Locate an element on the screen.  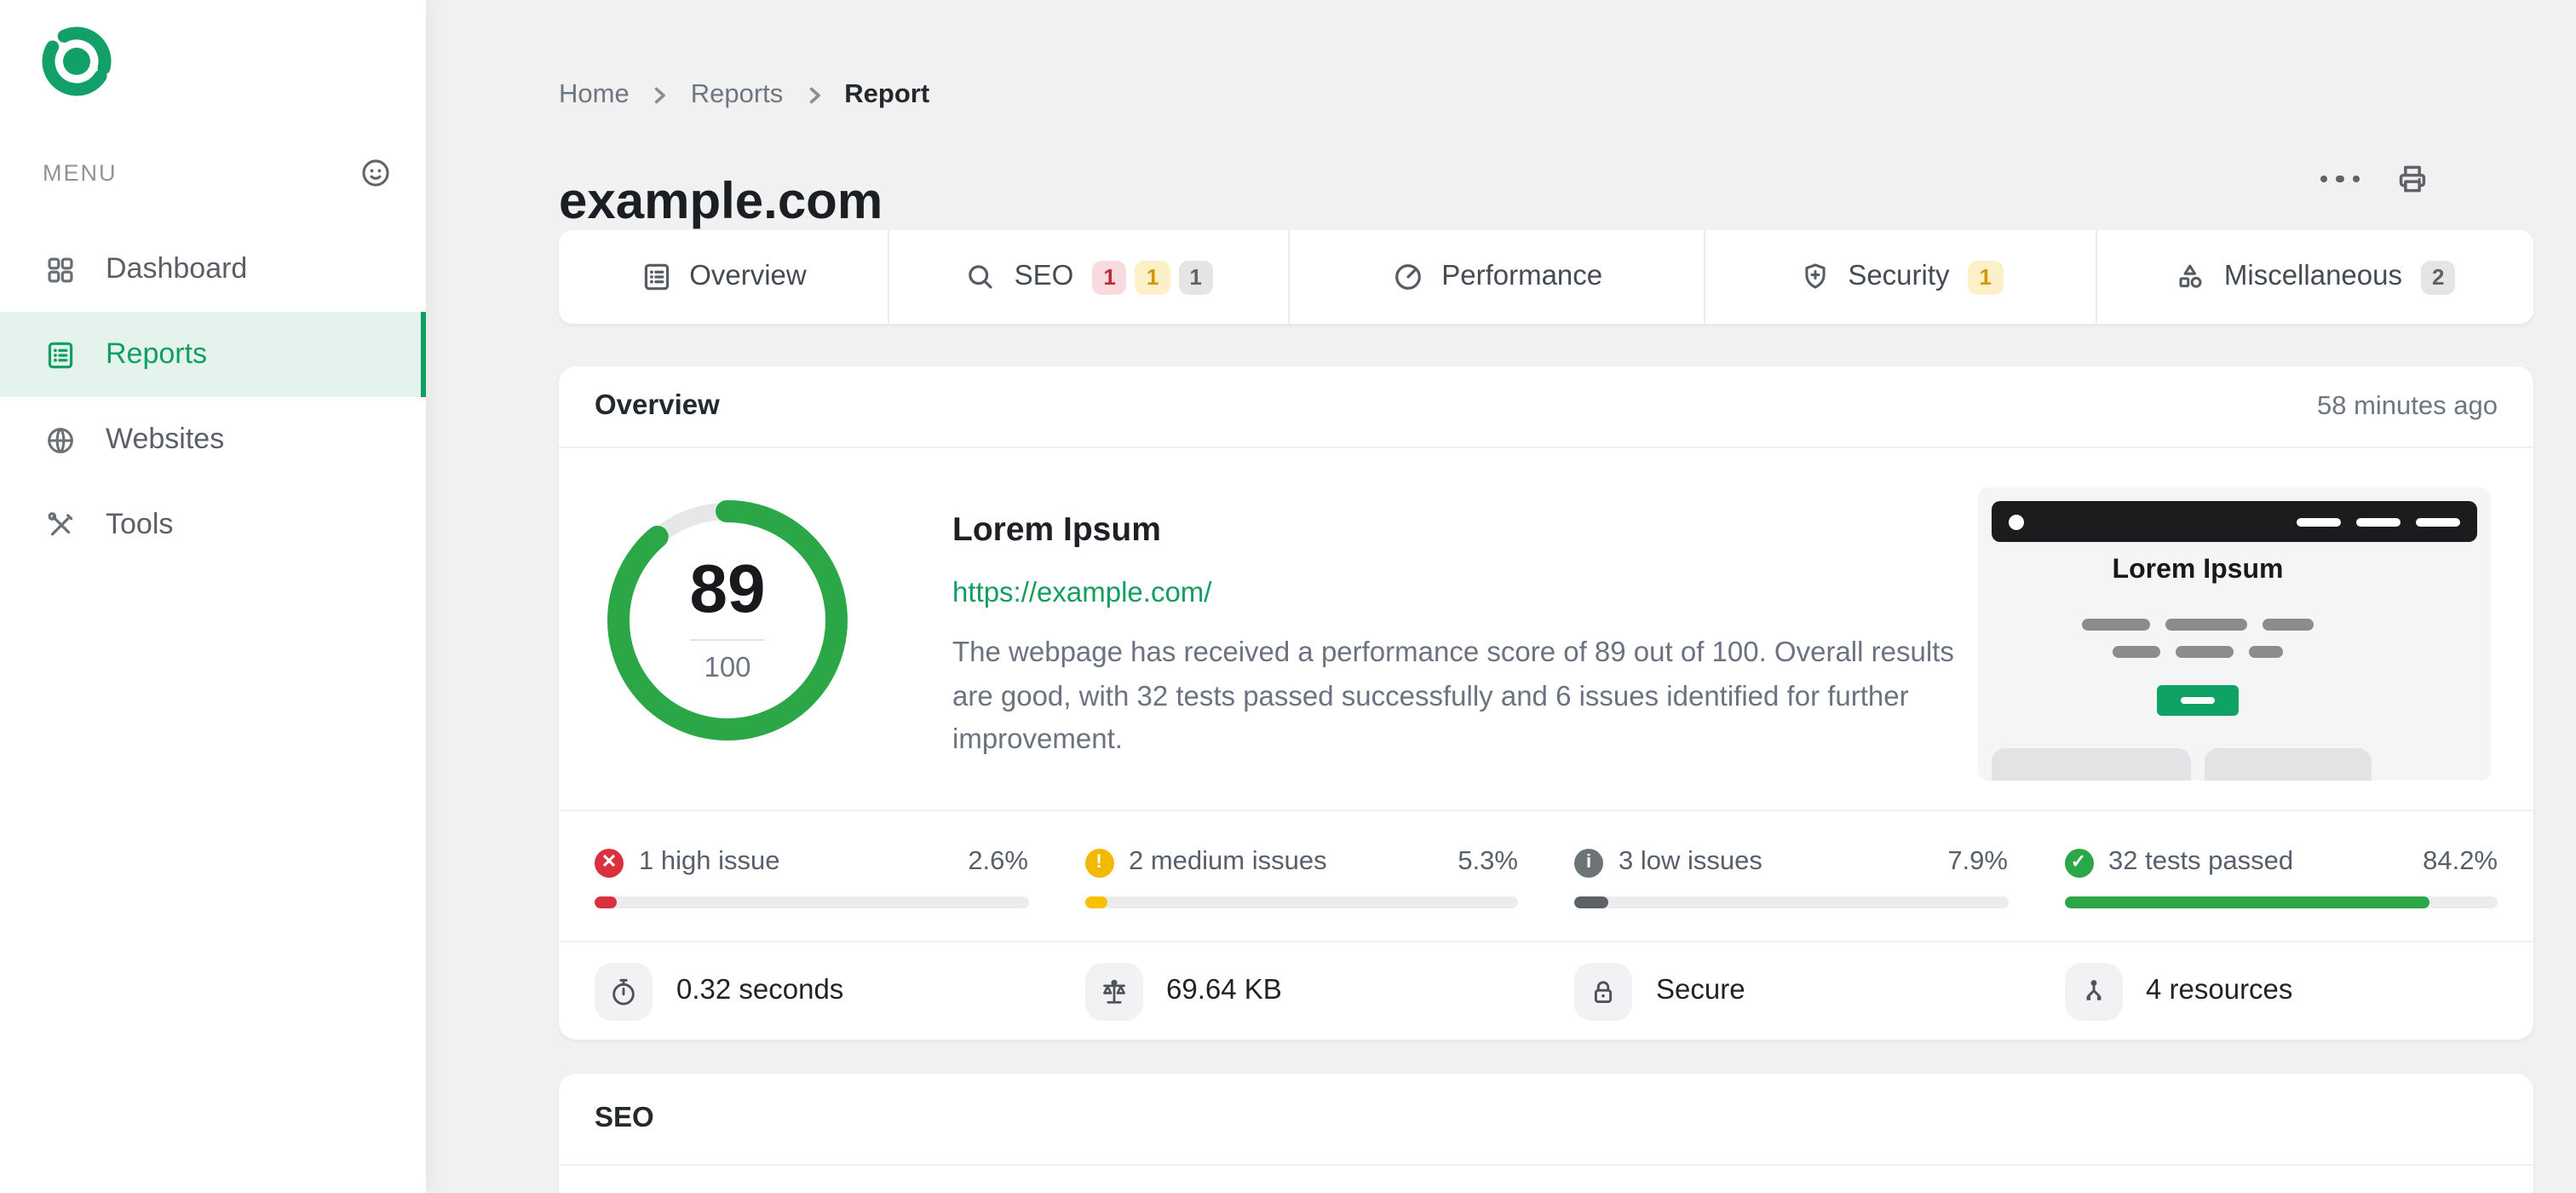
tab-performance: Performance is located at coordinates (1496, 277).